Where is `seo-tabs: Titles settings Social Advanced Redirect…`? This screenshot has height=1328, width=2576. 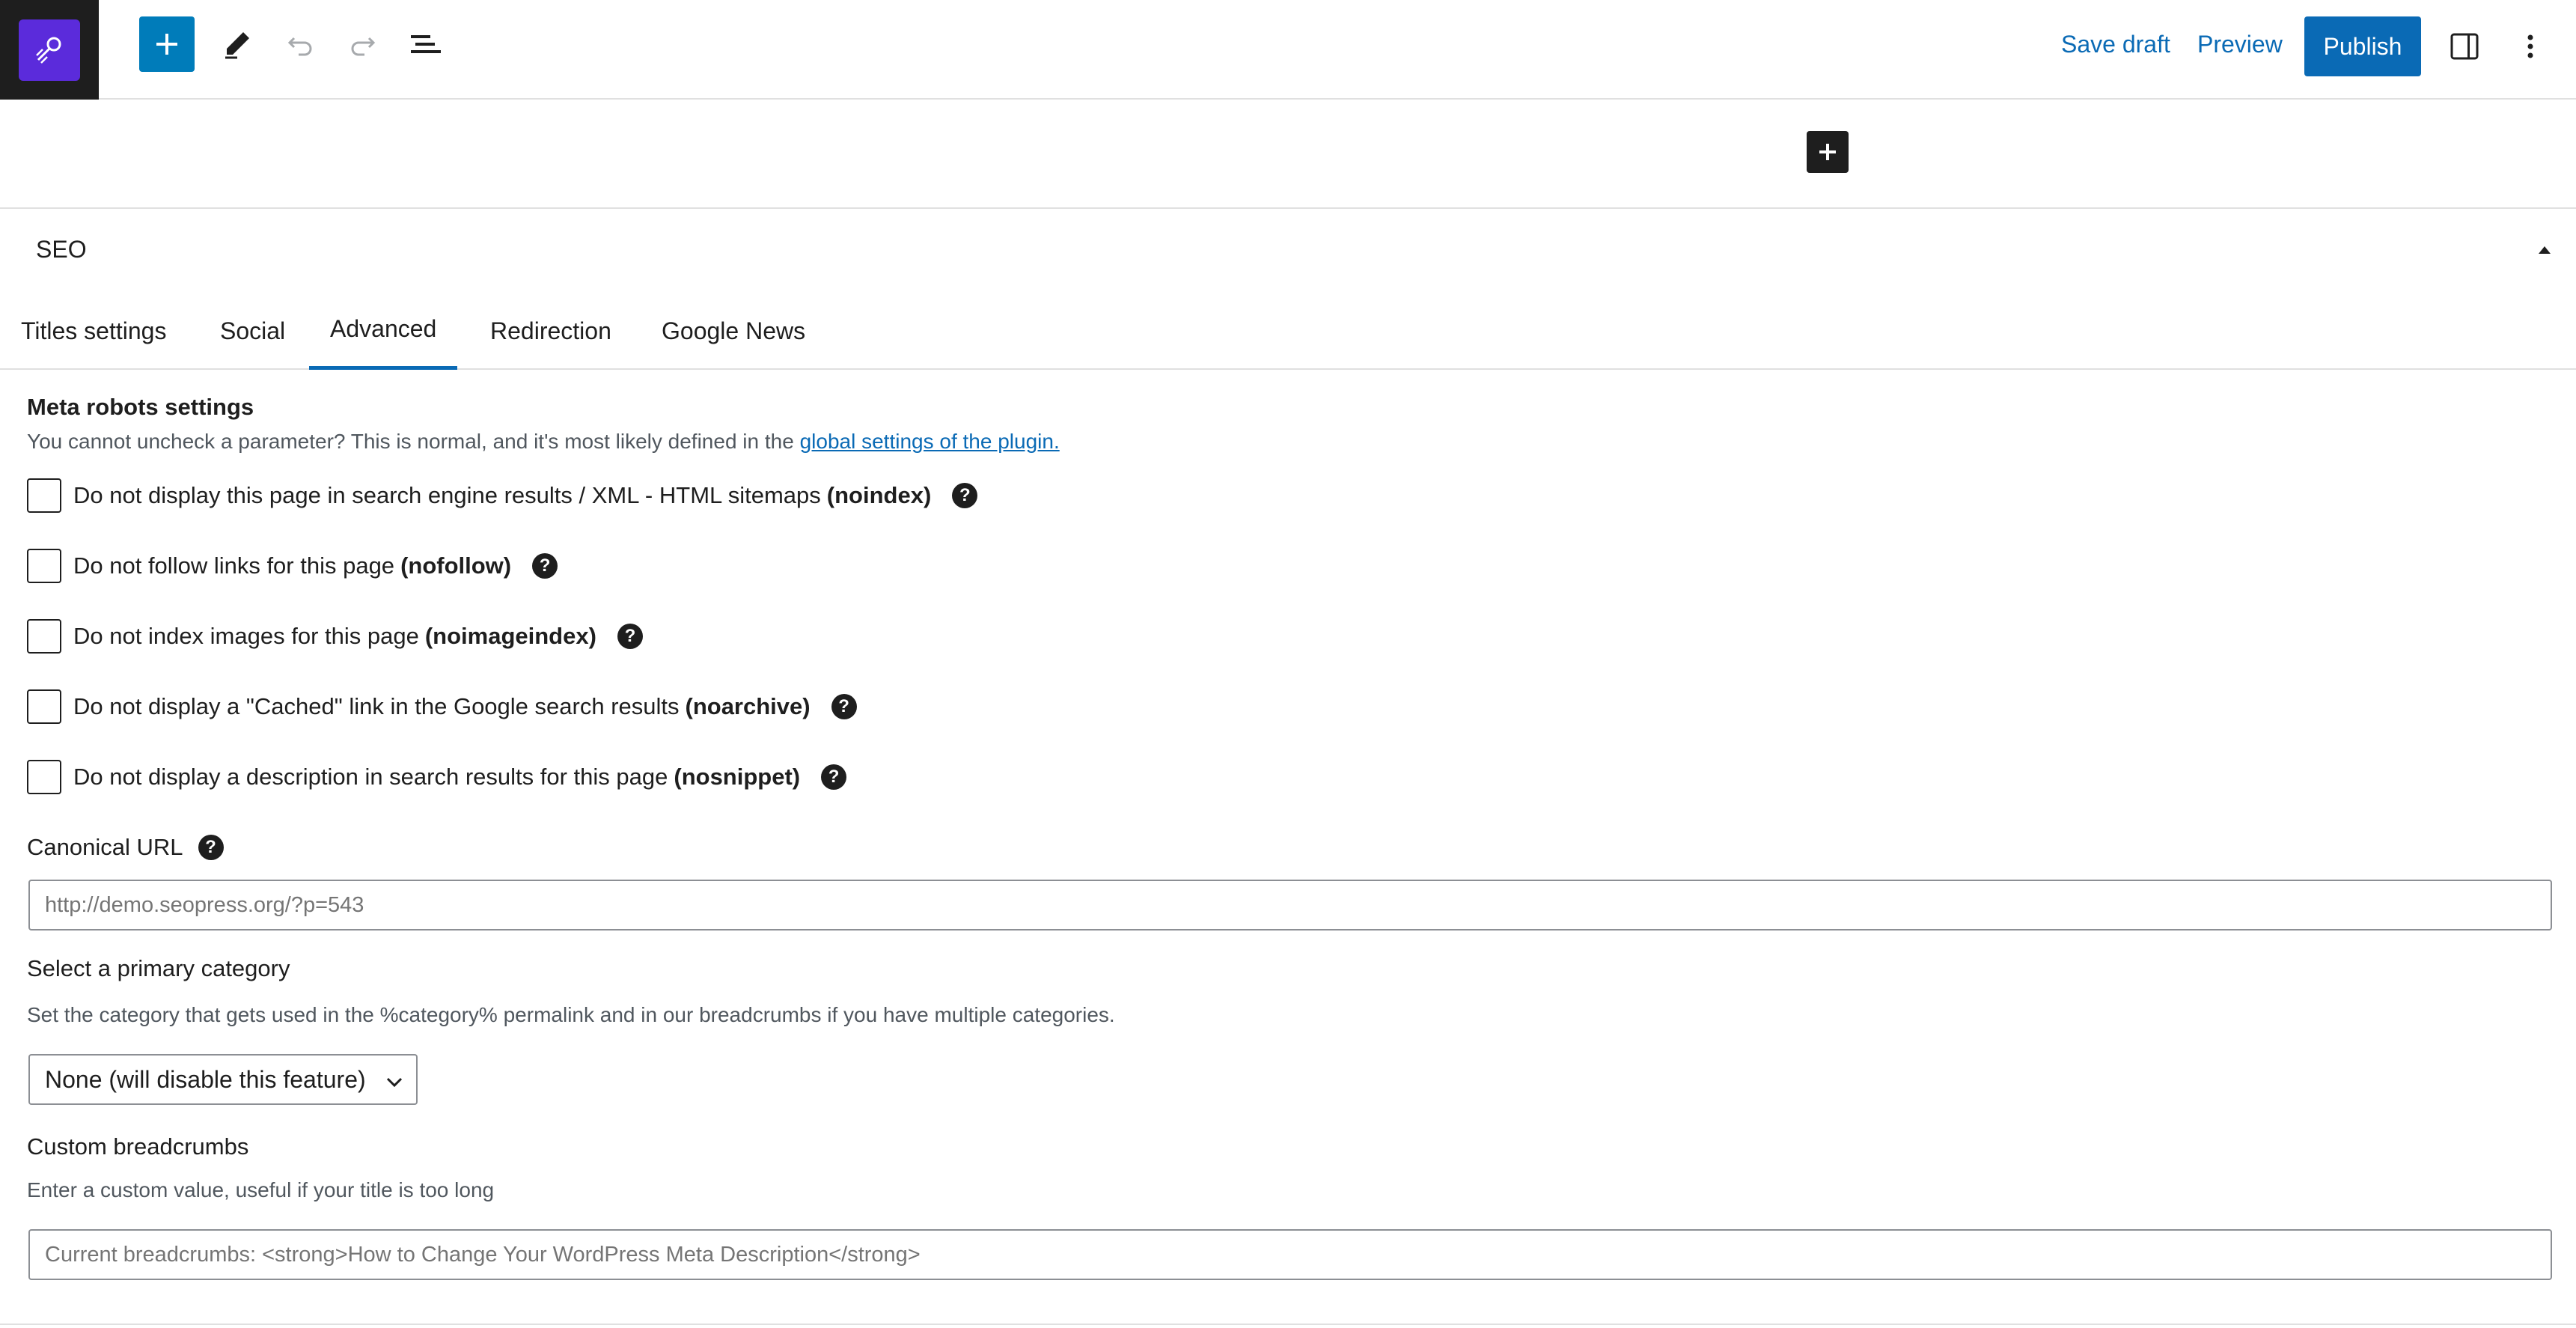 seo-tabs: Titles settings Social Advanced Redirect… is located at coordinates (1288, 331).